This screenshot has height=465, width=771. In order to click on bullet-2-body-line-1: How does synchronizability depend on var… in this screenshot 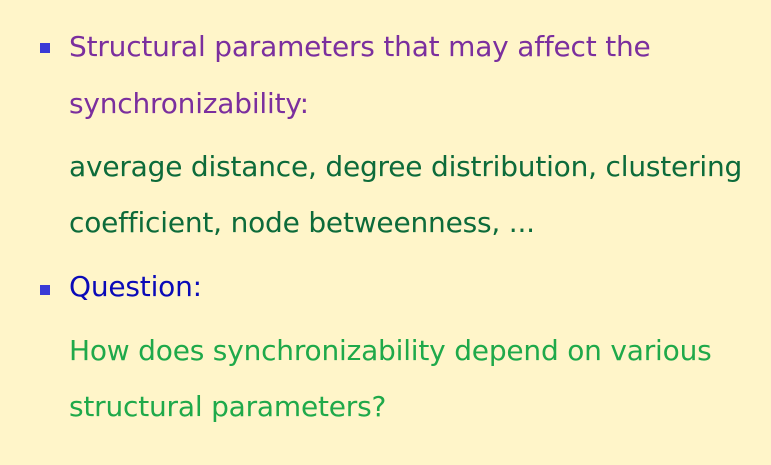, I will do `click(390, 350)`.